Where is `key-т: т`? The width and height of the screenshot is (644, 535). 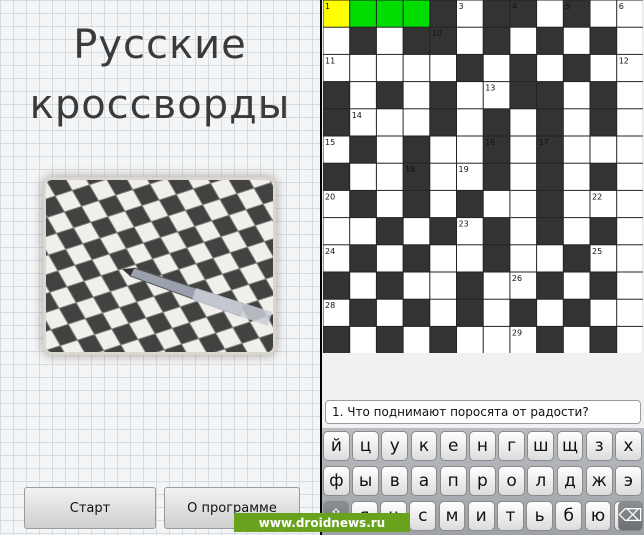
key-т: т is located at coordinates (510, 516).